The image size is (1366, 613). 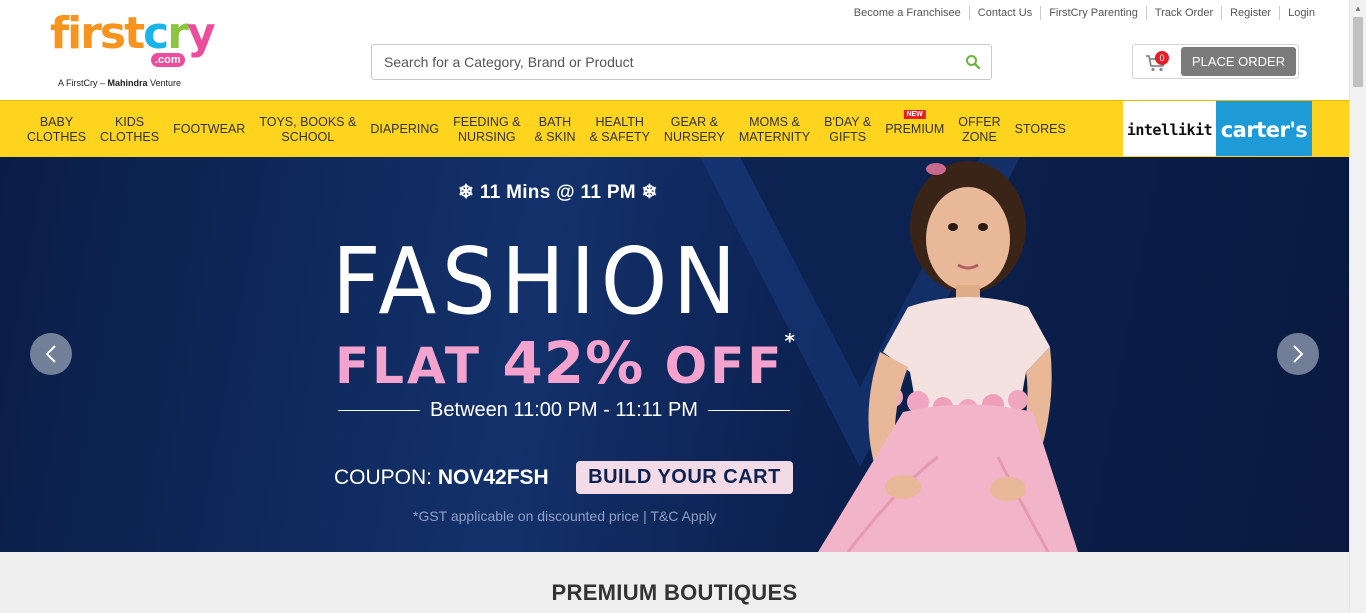 What do you see at coordinates (1301, 13) in the screenshot?
I see `link-login: Login` at bounding box center [1301, 13].